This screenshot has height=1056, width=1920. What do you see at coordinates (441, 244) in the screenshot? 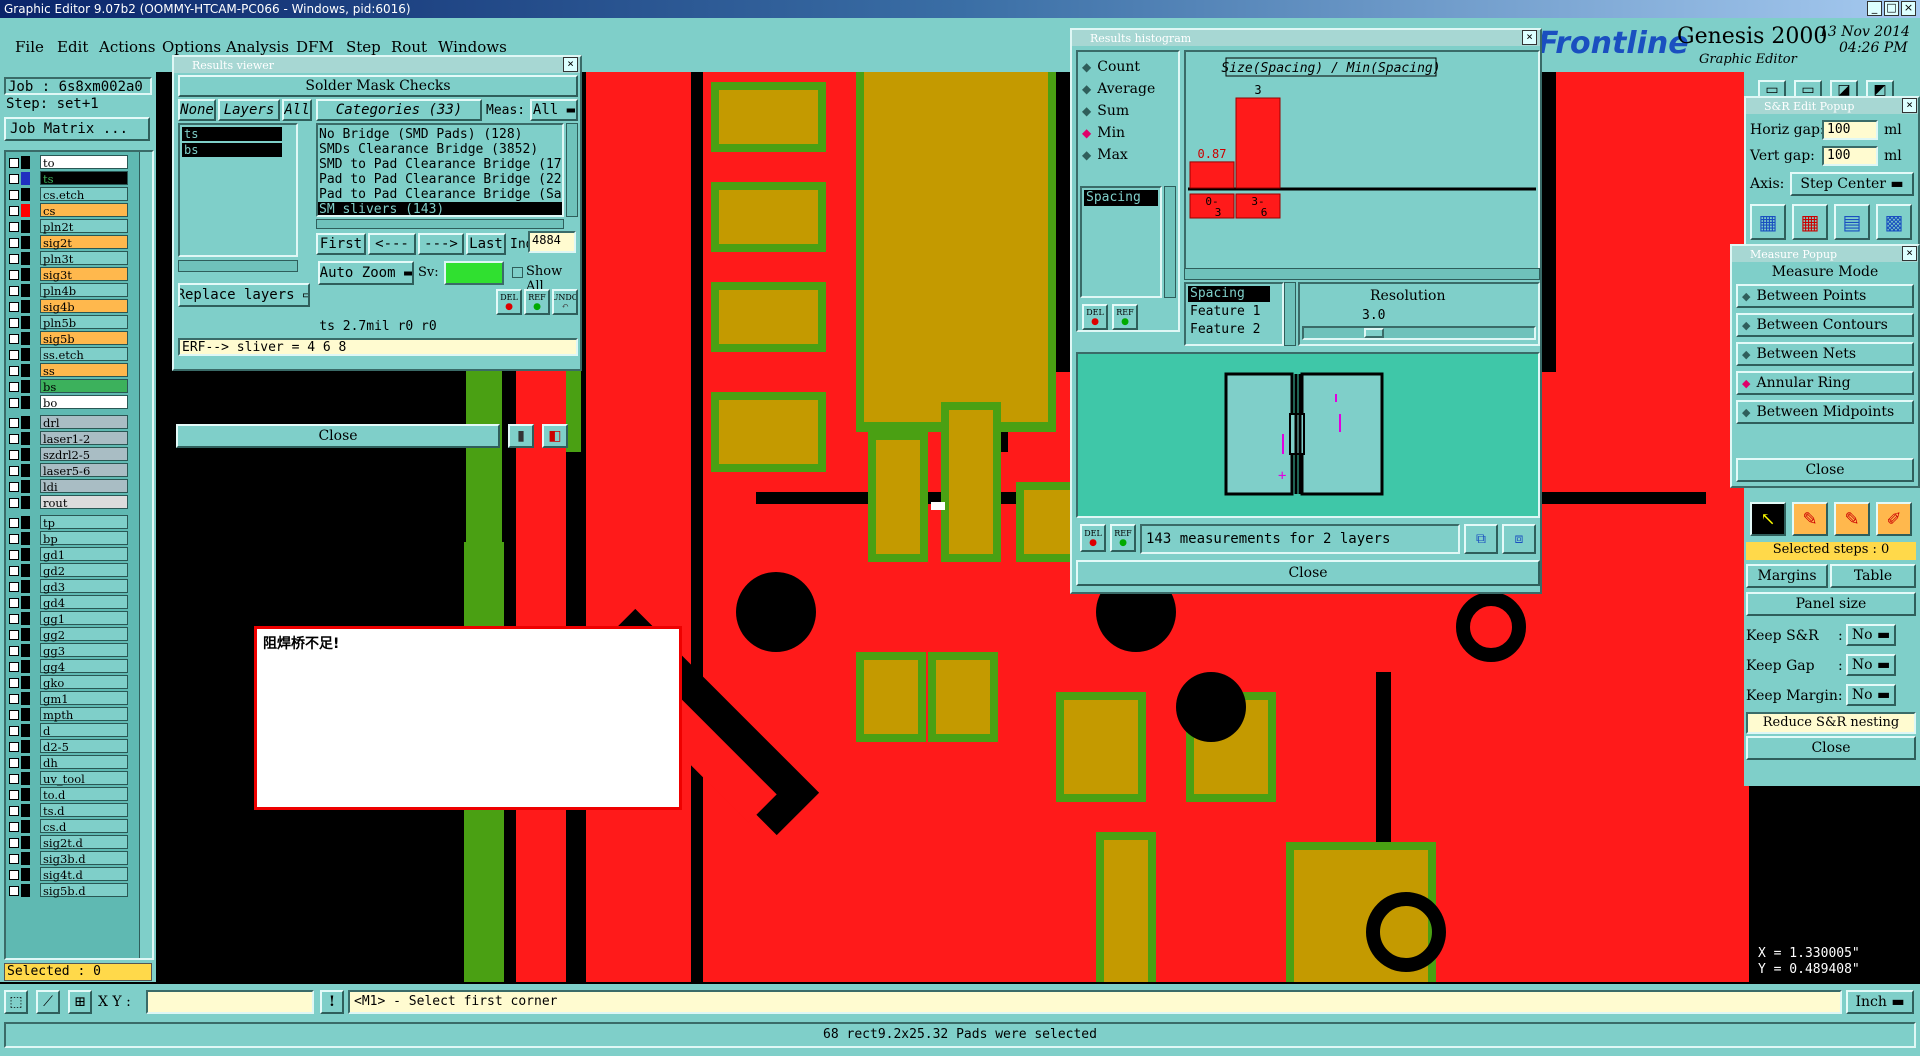
I see `next-button: --->` at bounding box center [441, 244].